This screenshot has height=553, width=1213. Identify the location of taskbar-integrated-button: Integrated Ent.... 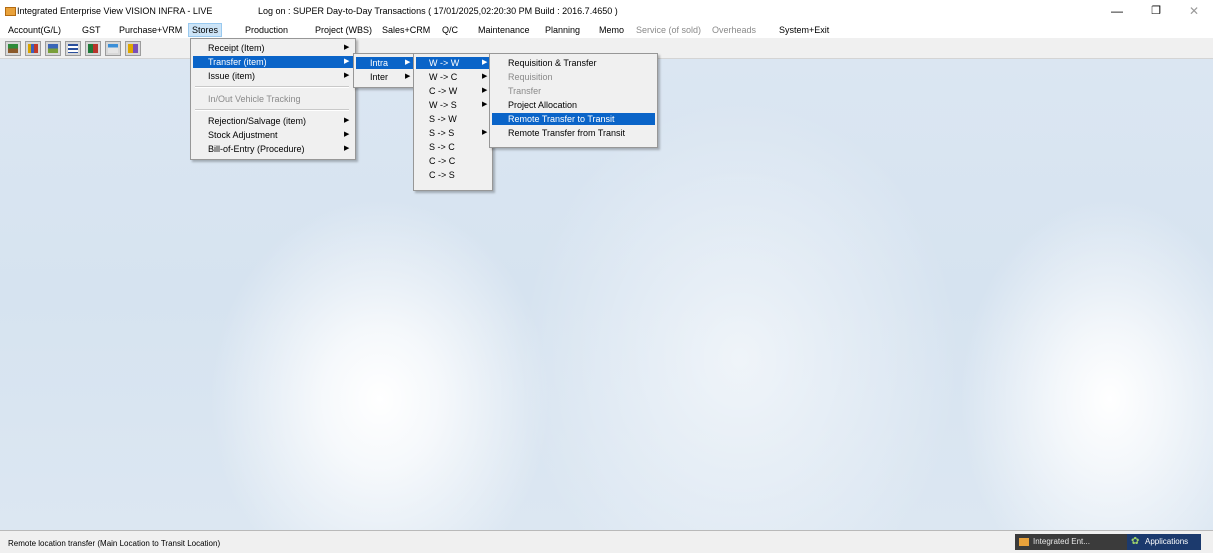
(1071, 542).